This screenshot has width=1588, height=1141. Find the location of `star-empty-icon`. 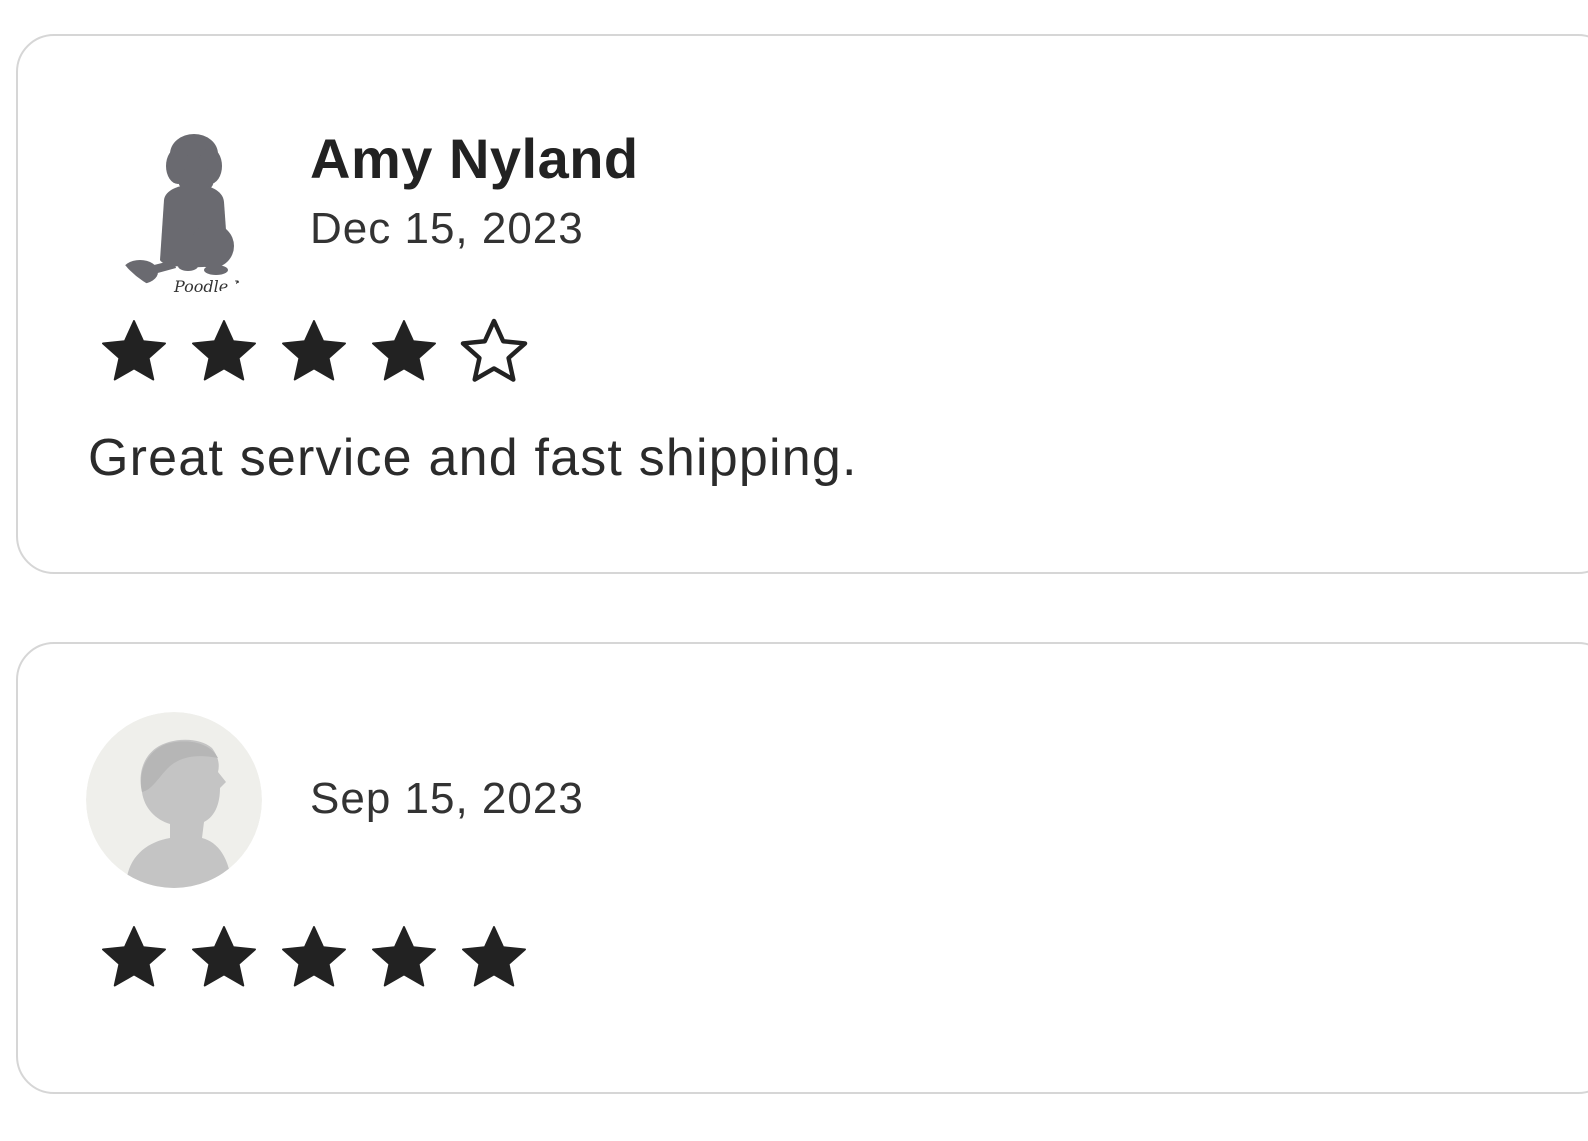

star-empty-icon is located at coordinates (494, 352).